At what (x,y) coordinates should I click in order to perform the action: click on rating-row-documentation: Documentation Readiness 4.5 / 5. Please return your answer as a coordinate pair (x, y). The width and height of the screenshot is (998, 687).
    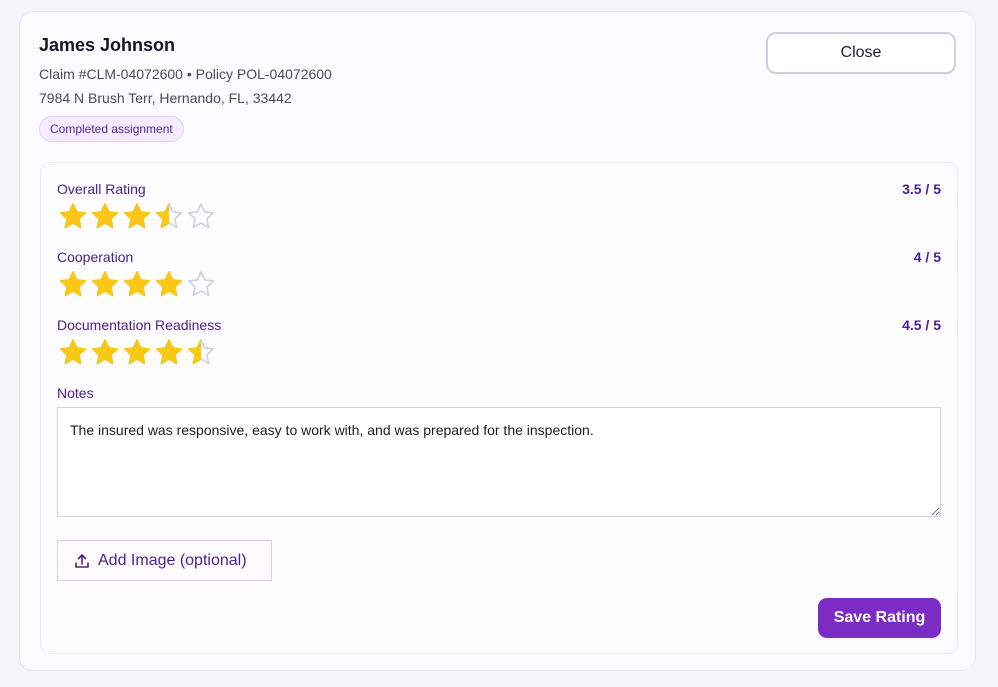
    Looking at the image, I should click on (499, 345).